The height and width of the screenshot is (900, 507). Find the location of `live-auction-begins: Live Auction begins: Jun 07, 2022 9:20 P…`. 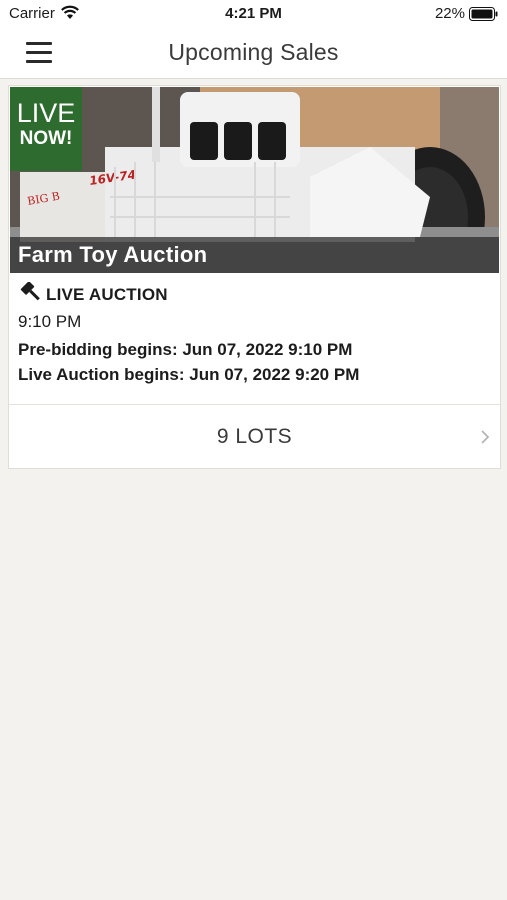

live-auction-begins: Live Auction begins: Jun 07, 2022 9:20 P… is located at coordinates (189, 374).